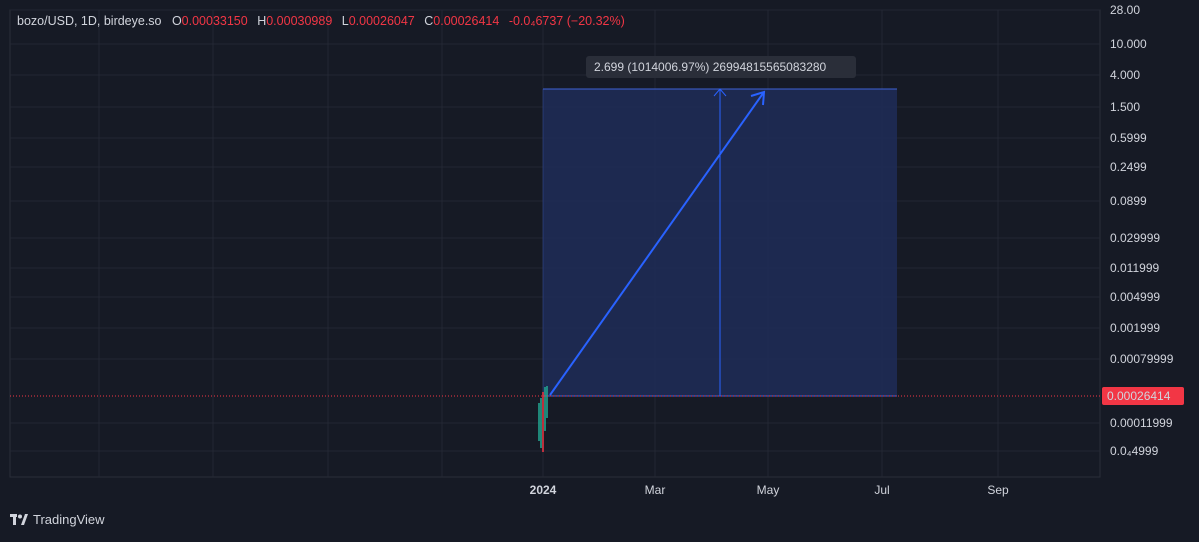  Describe the element at coordinates (1125, 10) in the screenshot. I see `y-tick-label: 28.00` at that location.